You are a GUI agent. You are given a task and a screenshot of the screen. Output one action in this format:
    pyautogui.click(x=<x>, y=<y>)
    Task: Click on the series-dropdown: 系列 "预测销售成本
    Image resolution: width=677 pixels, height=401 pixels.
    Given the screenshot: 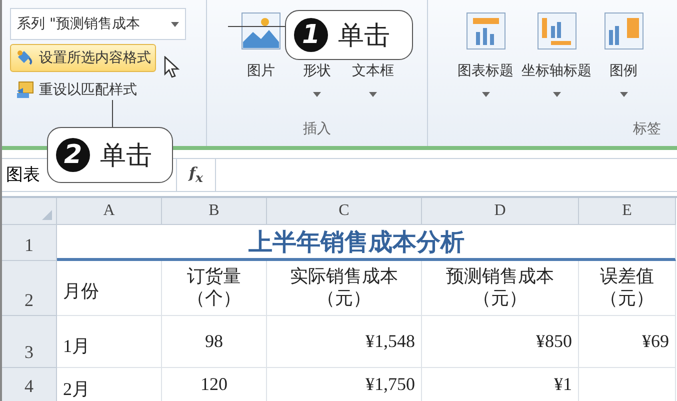 What is the action you would take?
    pyautogui.click(x=98, y=24)
    